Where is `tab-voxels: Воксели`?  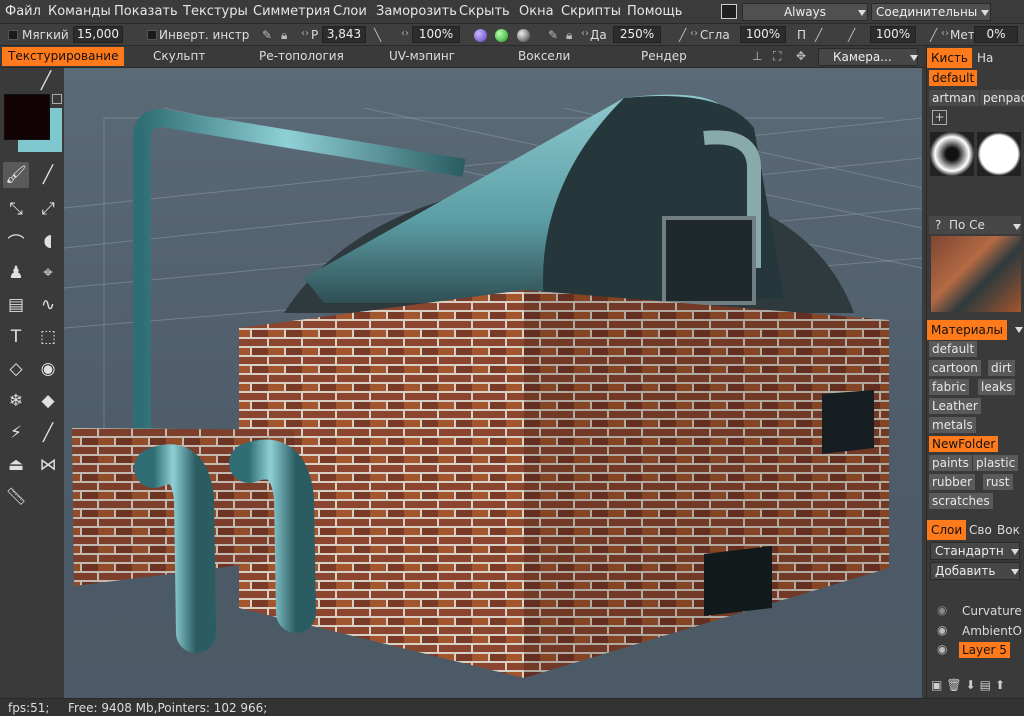
tab-voxels: Воксели is located at coordinates (544, 56).